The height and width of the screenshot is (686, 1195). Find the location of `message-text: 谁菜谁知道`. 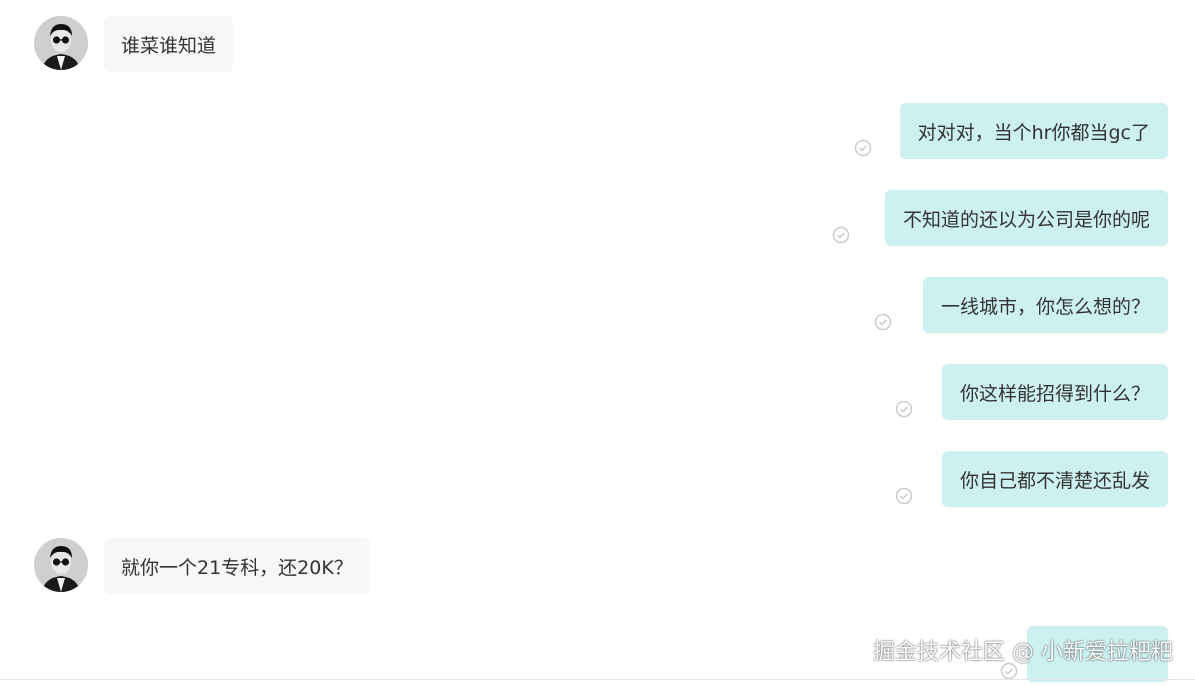

message-text: 谁菜谁知道 is located at coordinates (169, 45).